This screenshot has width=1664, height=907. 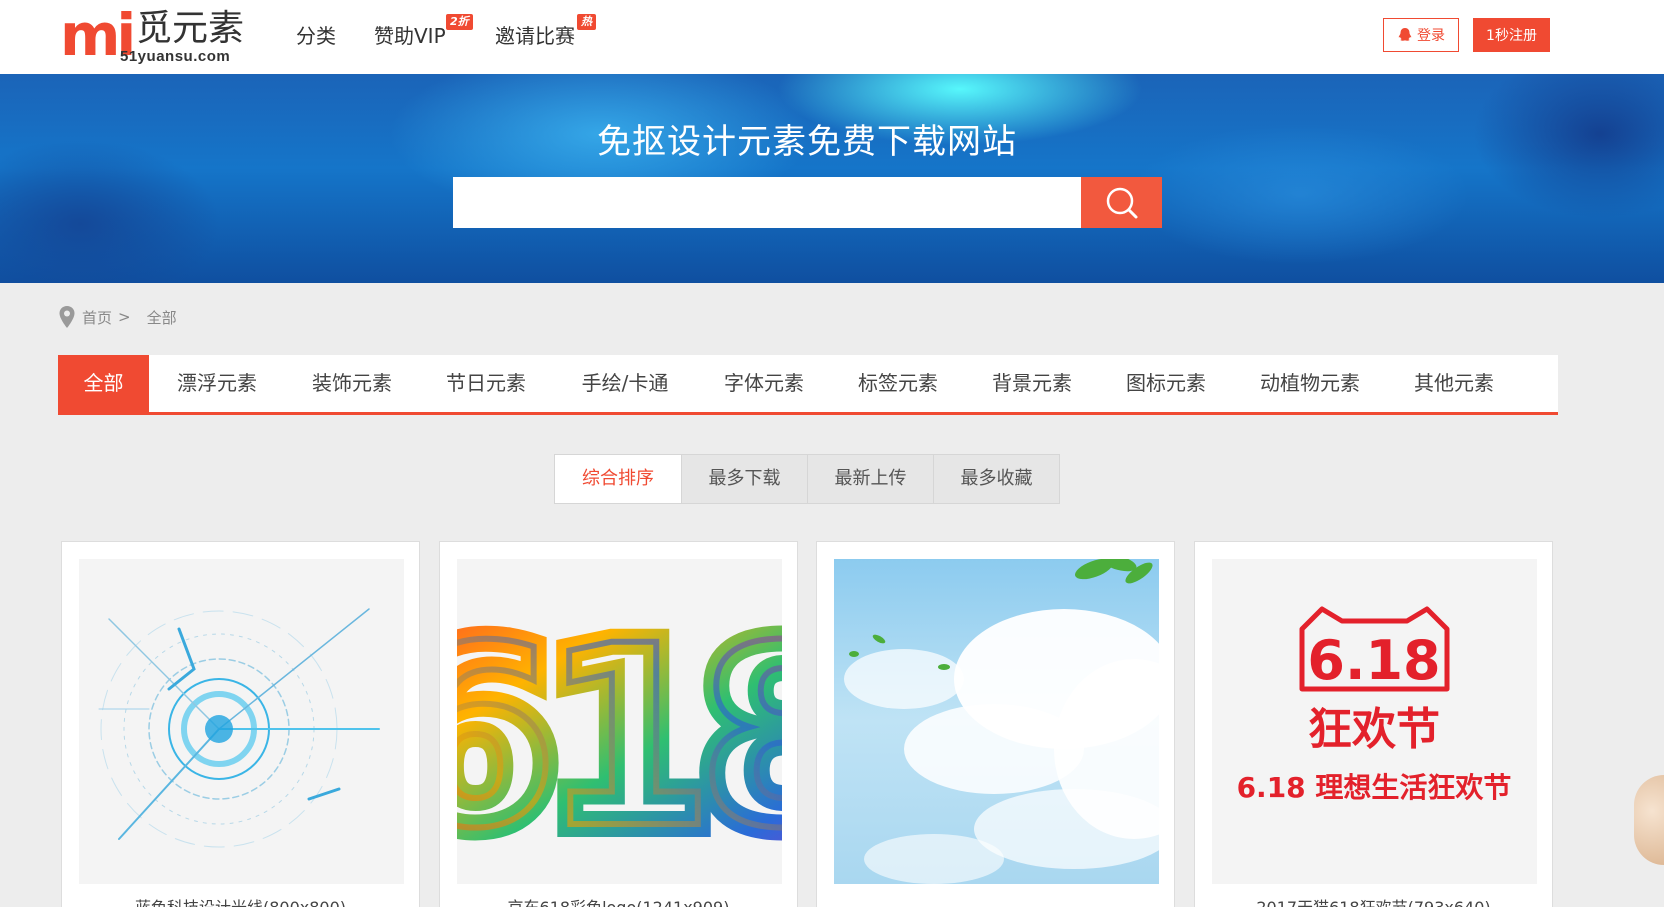 What do you see at coordinates (807, 142) in the screenshot?
I see `banner-title: 免抠设计元素免费下载网站` at bounding box center [807, 142].